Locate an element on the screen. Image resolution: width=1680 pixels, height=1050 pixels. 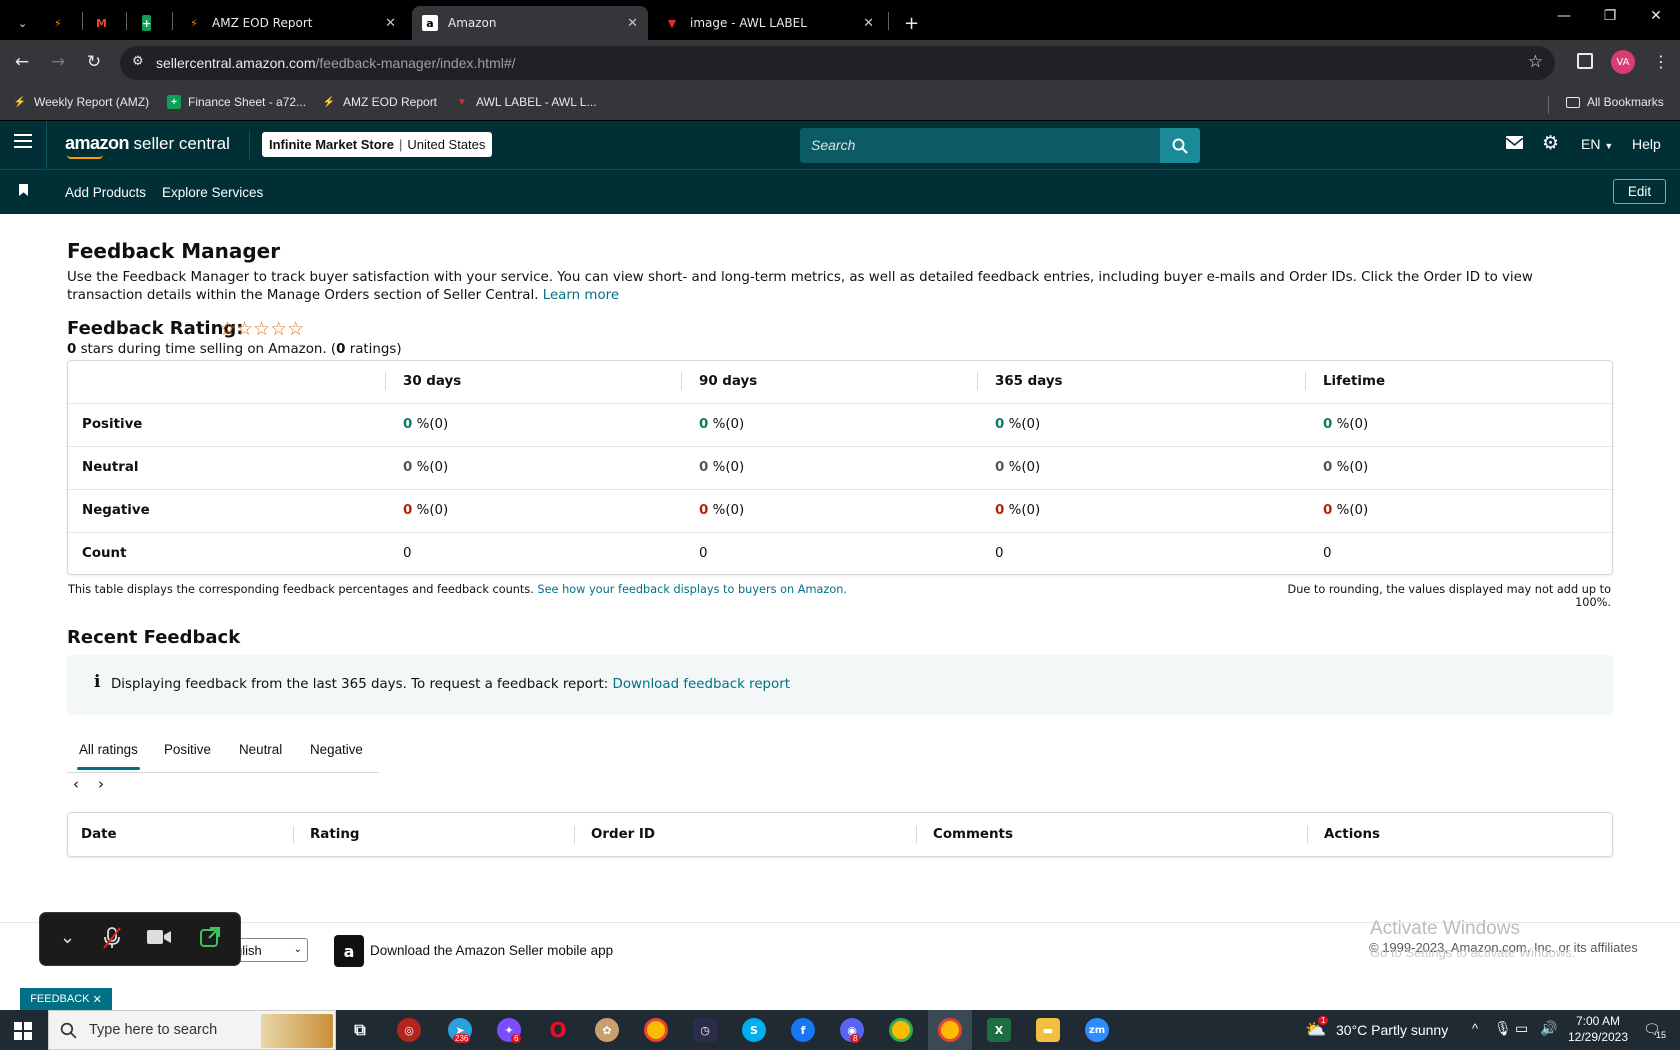
video-camera-icon is located at coordinates (159, 939).